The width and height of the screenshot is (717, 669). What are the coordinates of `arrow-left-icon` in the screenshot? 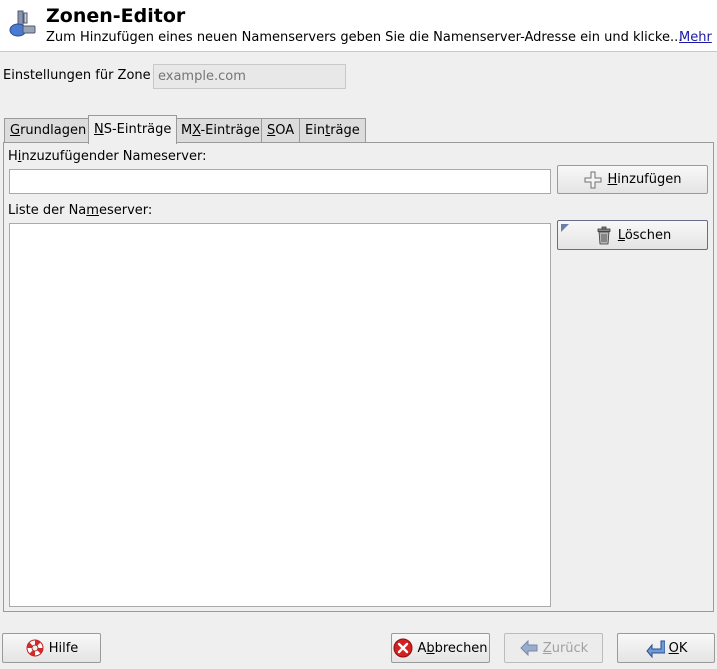 It's located at (529, 648).